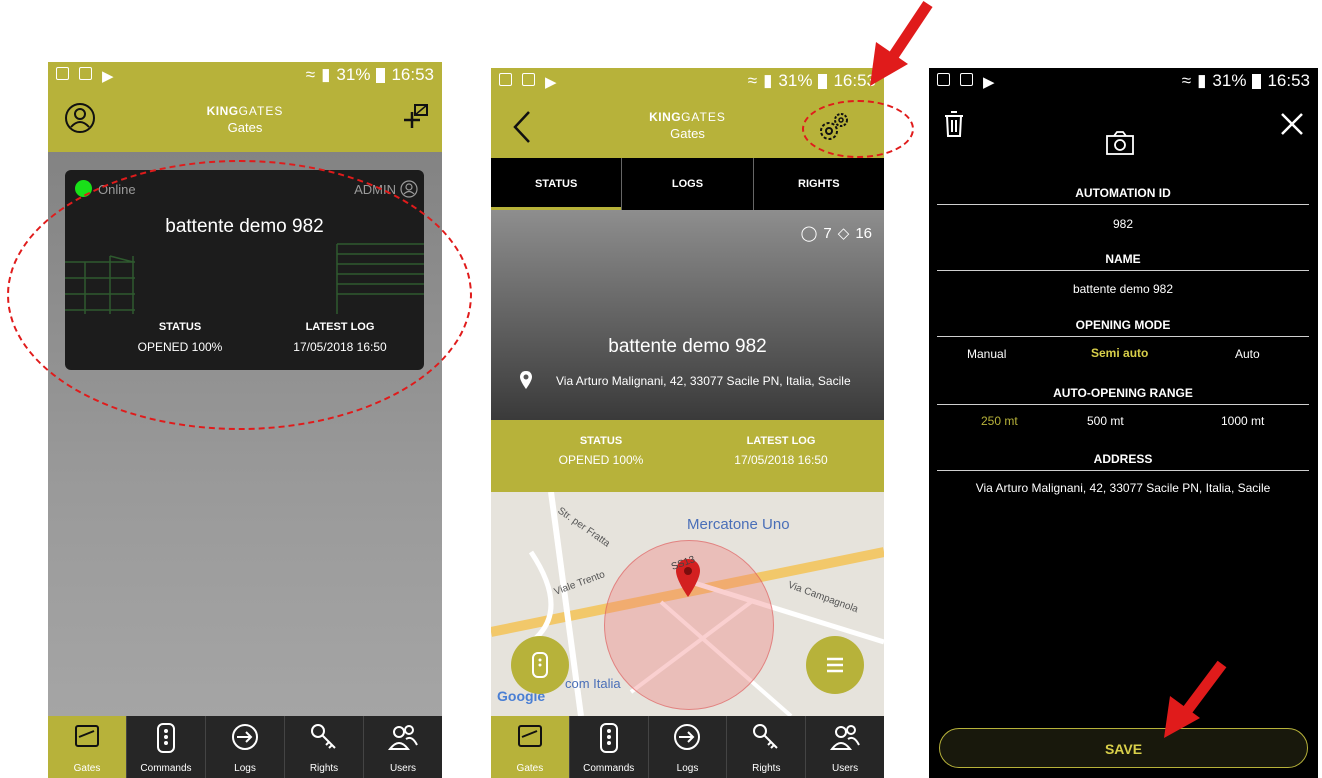  Describe the element at coordinates (601, 441) in the screenshot. I see `status-label: STATUS` at that location.